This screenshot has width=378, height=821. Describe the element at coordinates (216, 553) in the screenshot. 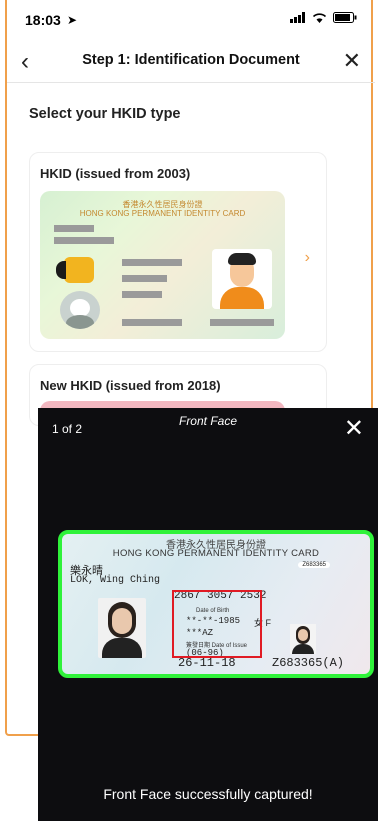

I see `id-heading-en: HONG KONG PERMANENT IDENTITY CARD` at that location.